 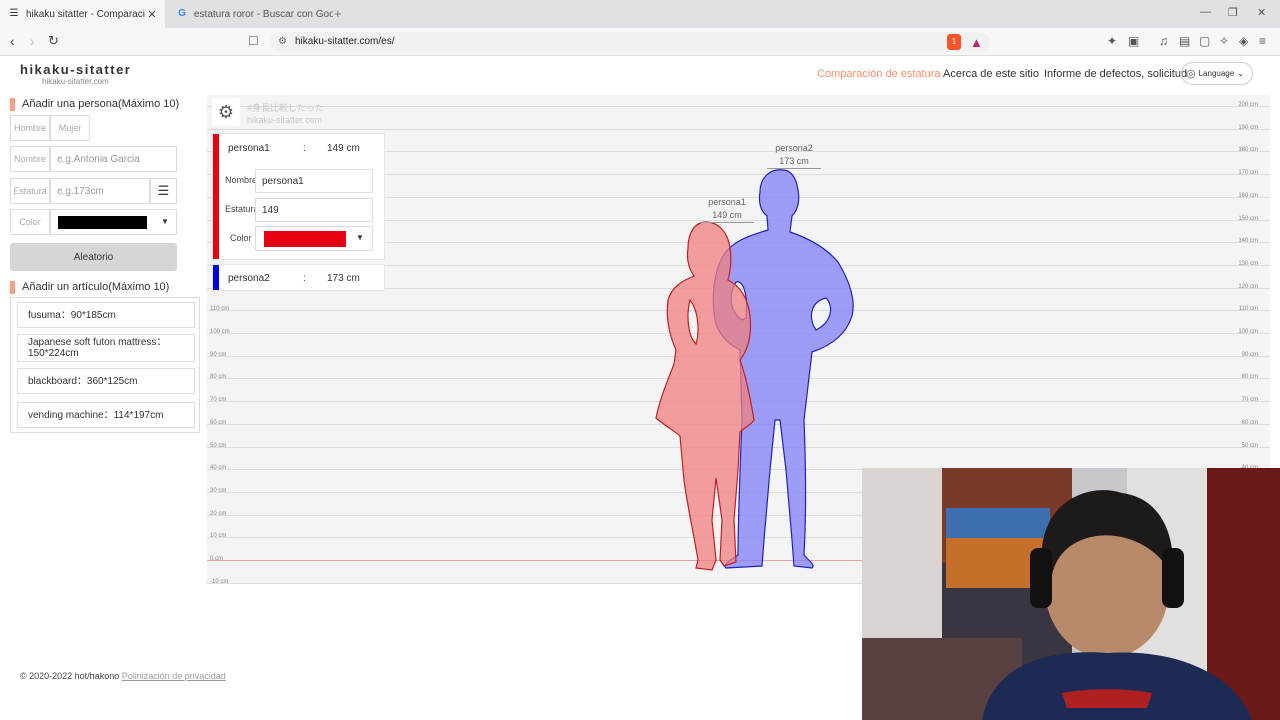 I want to click on privacy-link: Polinización de privacidad, so click(x=174, y=676).